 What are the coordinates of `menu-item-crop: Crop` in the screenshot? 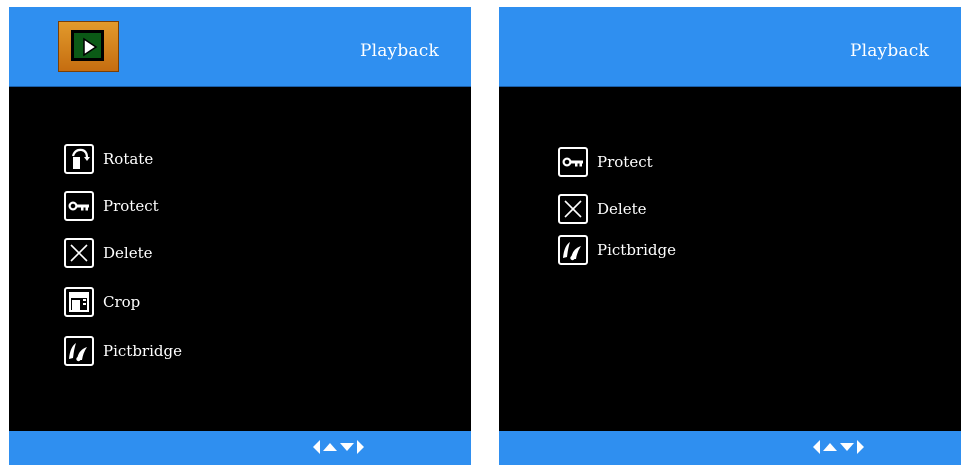 It's located at (102, 302).